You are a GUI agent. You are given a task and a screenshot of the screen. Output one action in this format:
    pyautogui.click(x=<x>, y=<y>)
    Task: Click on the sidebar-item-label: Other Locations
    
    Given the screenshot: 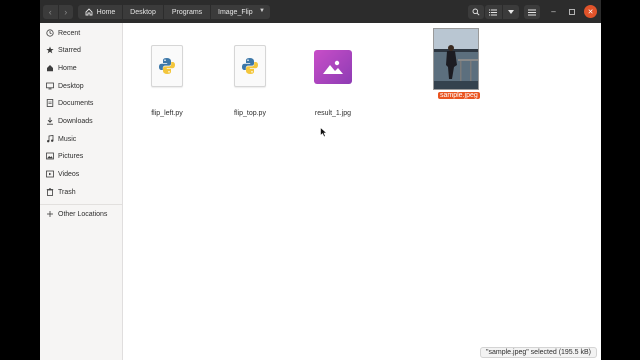 What is the action you would take?
    pyautogui.click(x=83, y=214)
    